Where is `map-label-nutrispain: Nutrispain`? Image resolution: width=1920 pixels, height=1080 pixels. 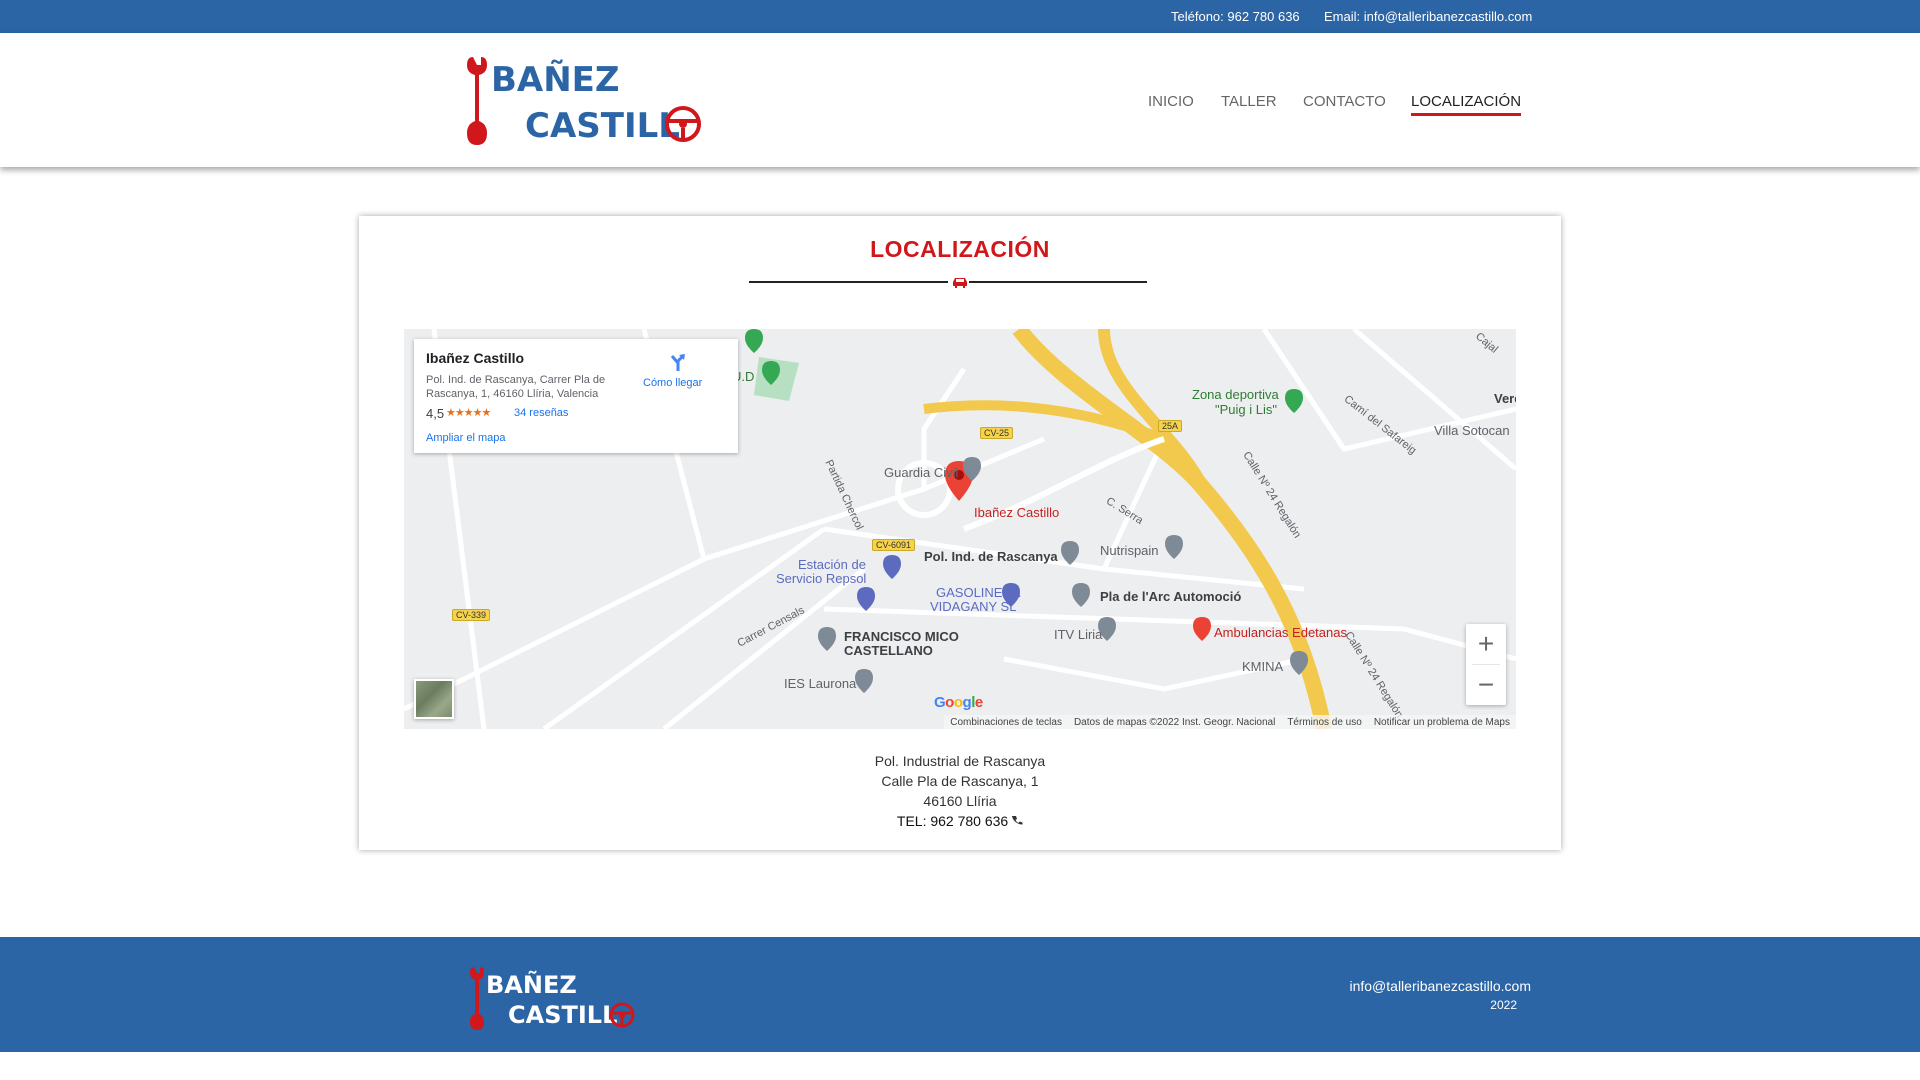
map-label-nutrispain: Nutrispain is located at coordinates (1129, 550).